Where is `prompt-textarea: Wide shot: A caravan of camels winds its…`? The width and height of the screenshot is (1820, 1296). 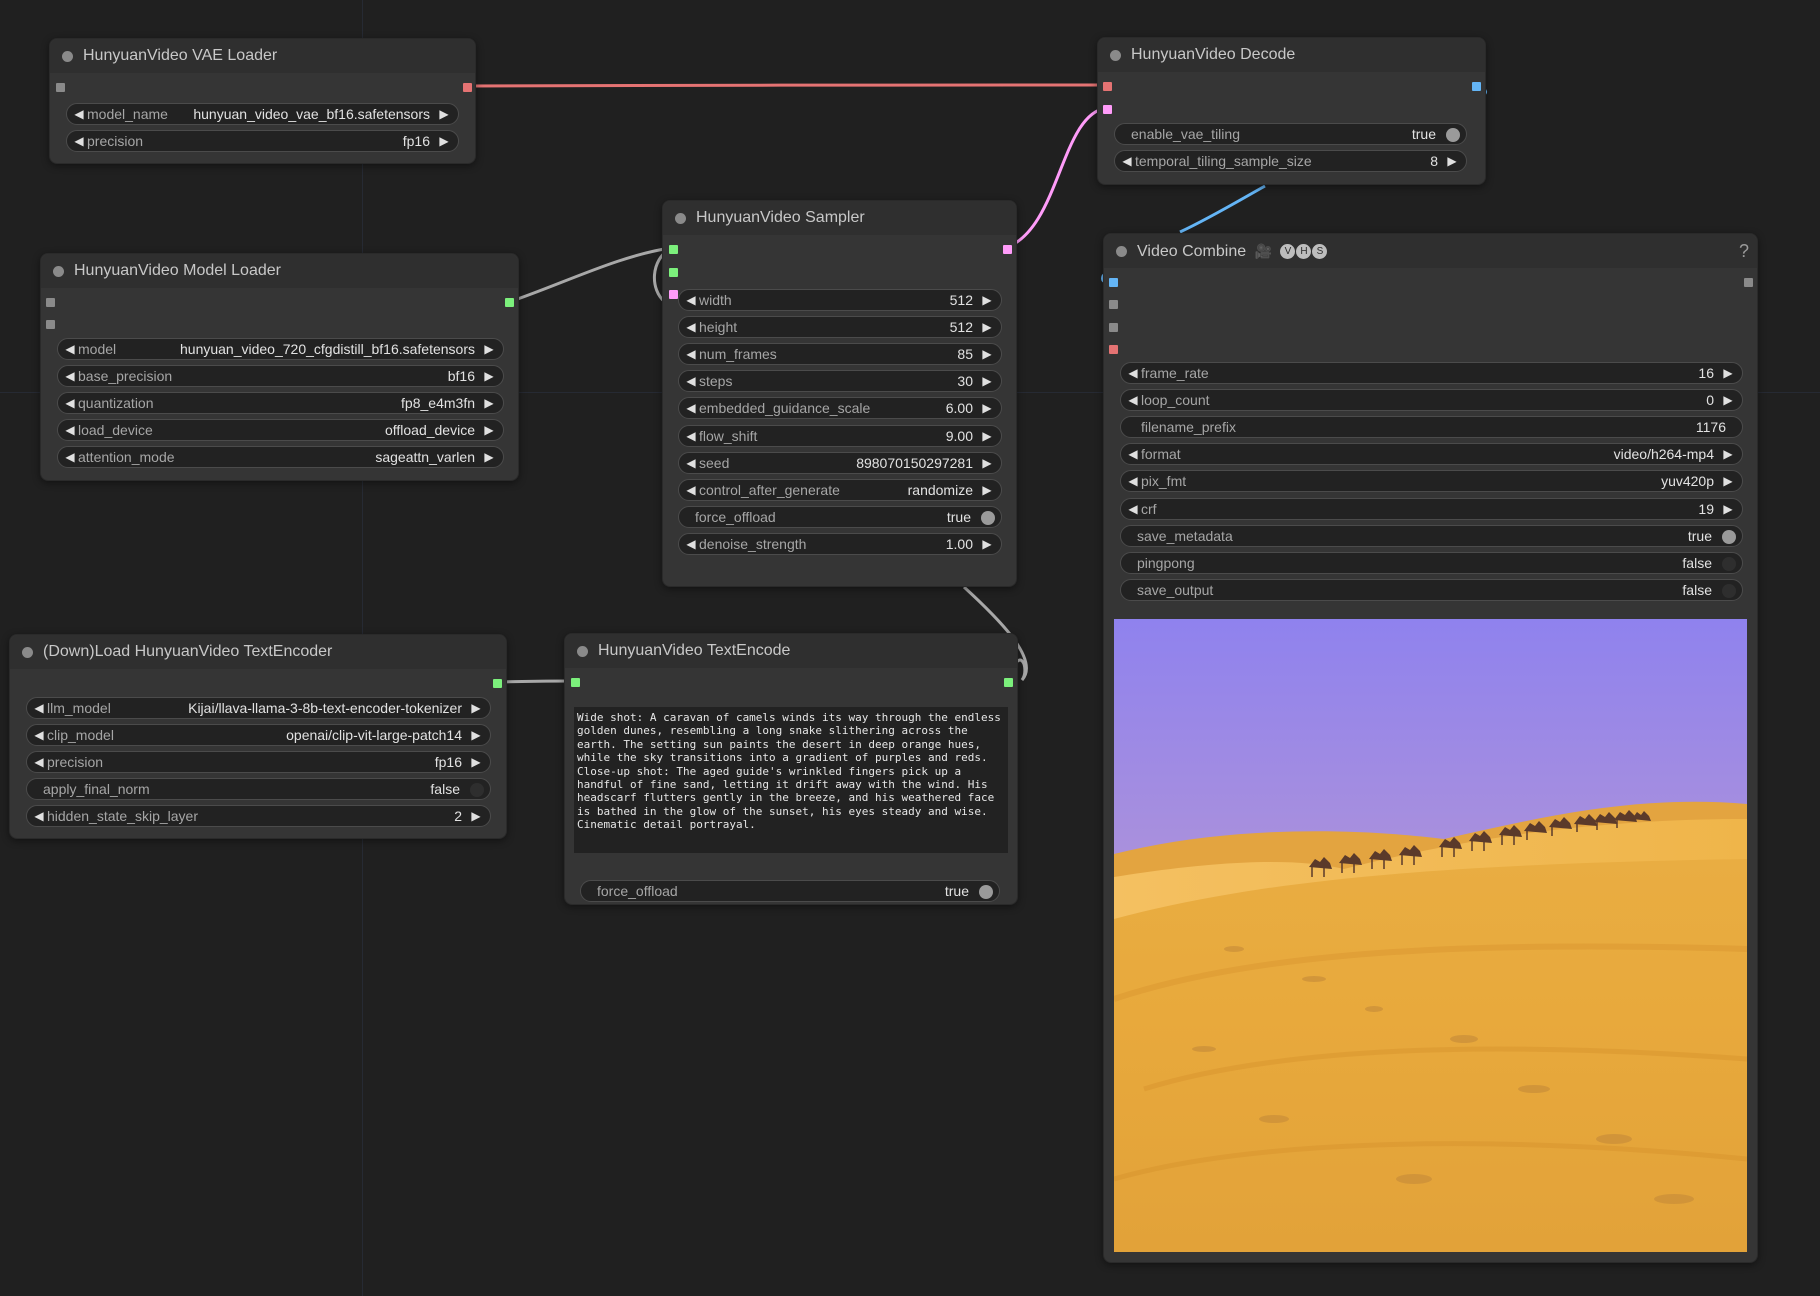
prompt-textarea: Wide shot: A caravan of camels winds its… is located at coordinates (791, 780).